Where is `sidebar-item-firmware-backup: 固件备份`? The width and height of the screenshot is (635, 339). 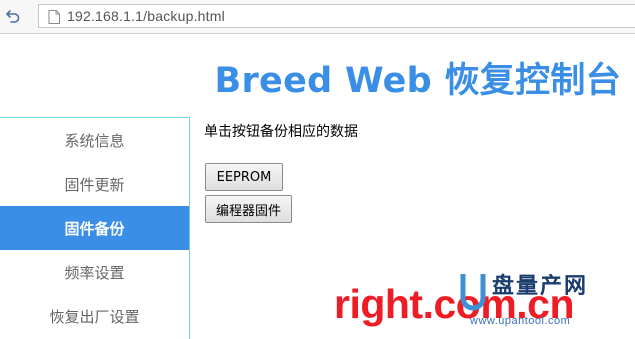 sidebar-item-firmware-backup: 固件备份 is located at coordinates (94, 228).